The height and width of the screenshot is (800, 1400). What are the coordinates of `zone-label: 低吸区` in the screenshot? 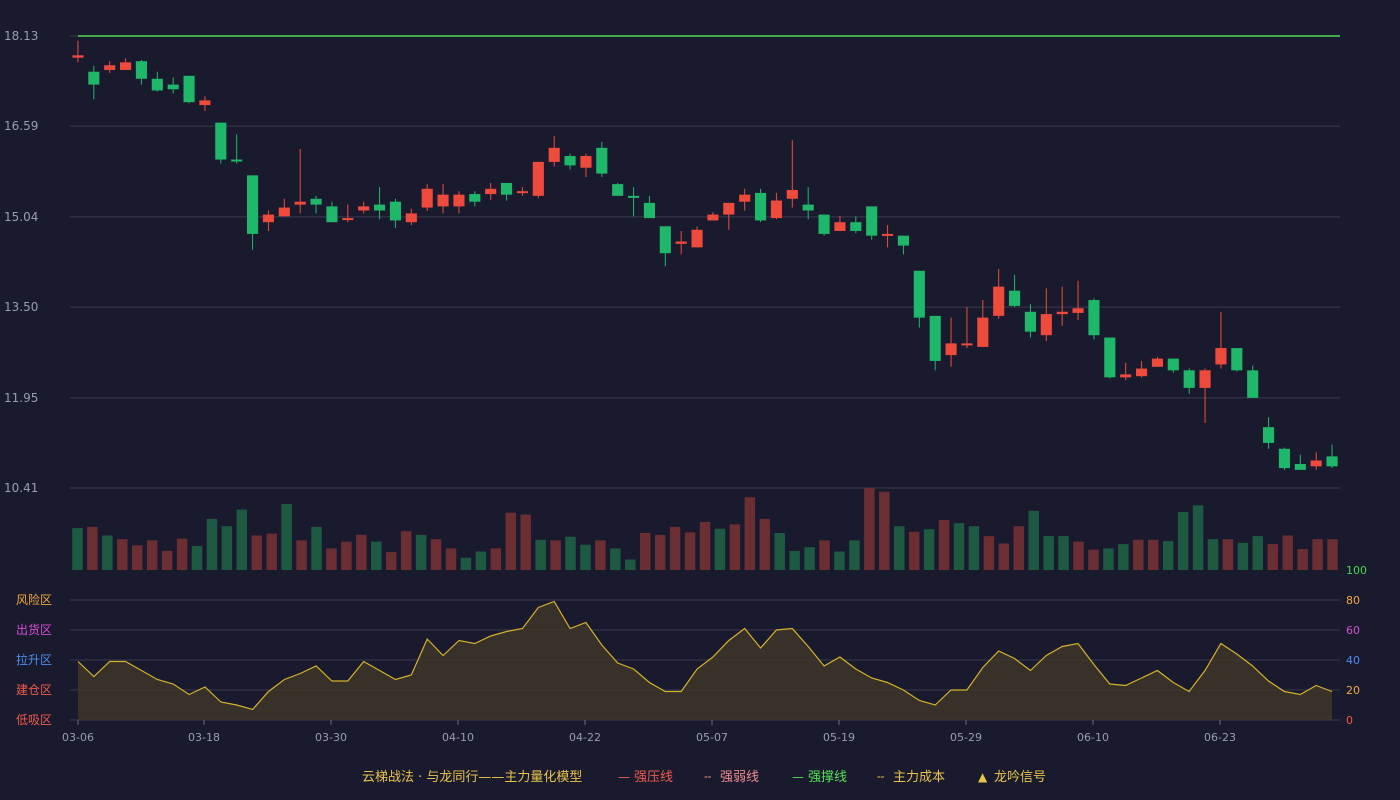 It's located at (34, 720).